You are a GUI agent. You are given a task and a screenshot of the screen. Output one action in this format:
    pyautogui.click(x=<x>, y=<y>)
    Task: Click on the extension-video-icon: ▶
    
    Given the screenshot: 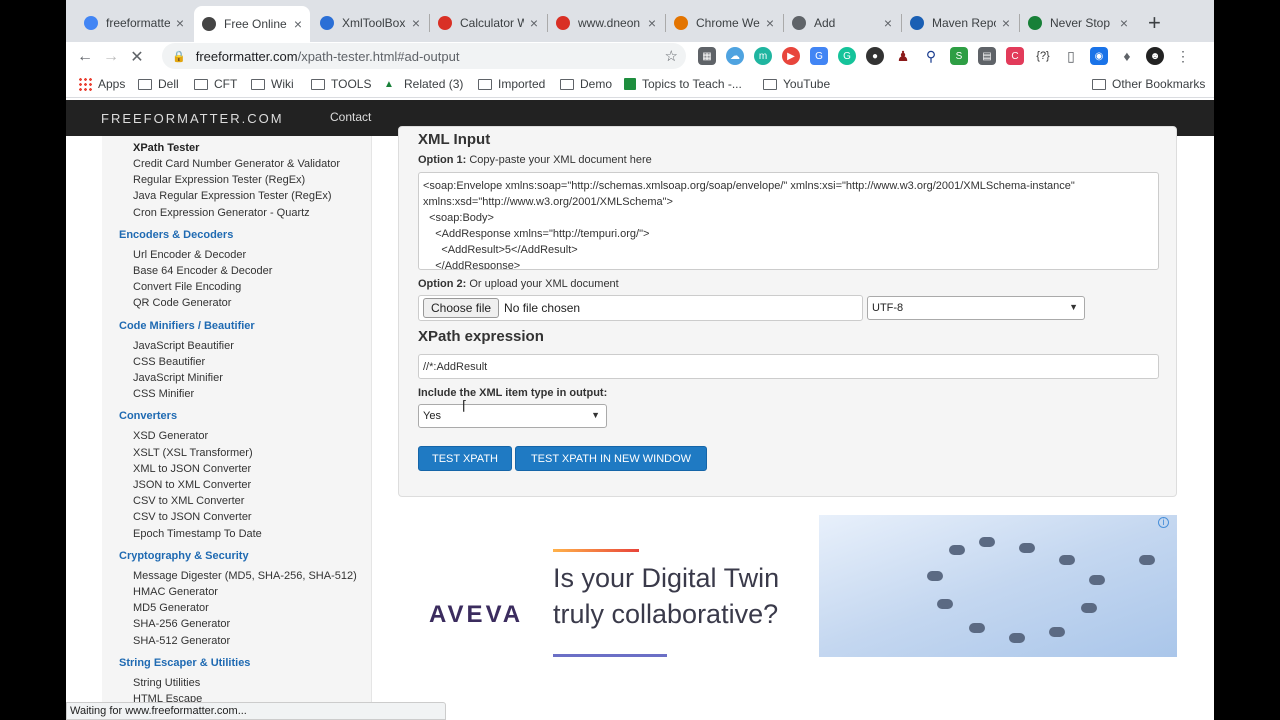 What is the action you would take?
    pyautogui.click(x=791, y=56)
    